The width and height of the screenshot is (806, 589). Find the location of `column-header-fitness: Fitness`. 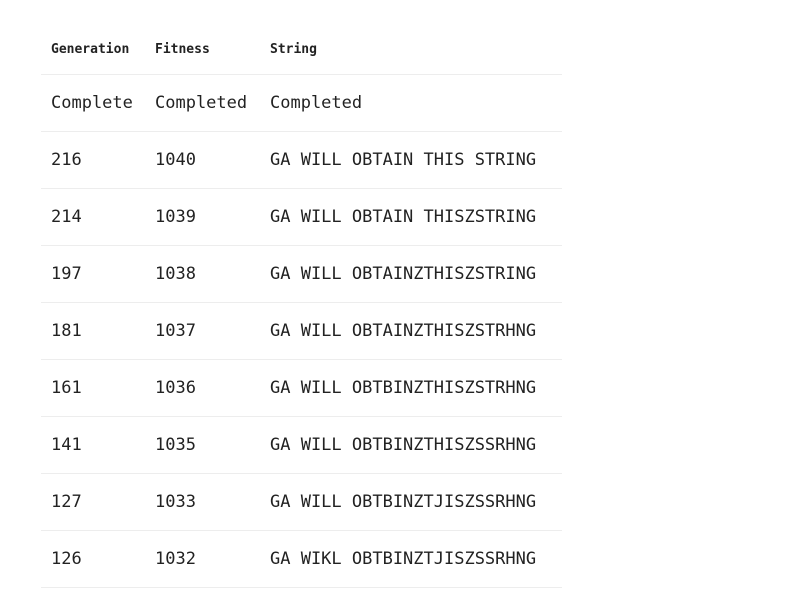

column-header-fitness: Fitness is located at coordinates (202, 50).